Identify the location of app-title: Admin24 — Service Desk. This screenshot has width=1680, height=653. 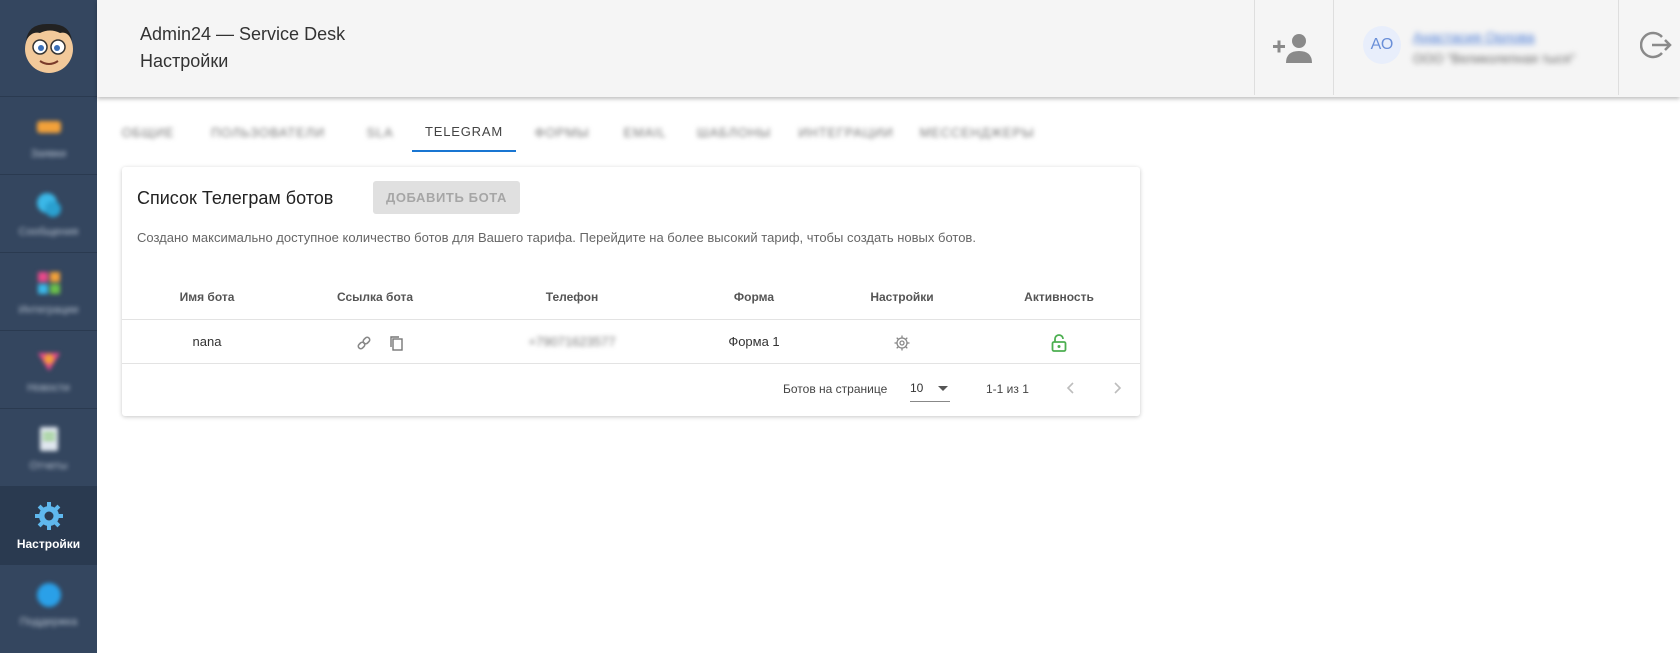
(243, 34).